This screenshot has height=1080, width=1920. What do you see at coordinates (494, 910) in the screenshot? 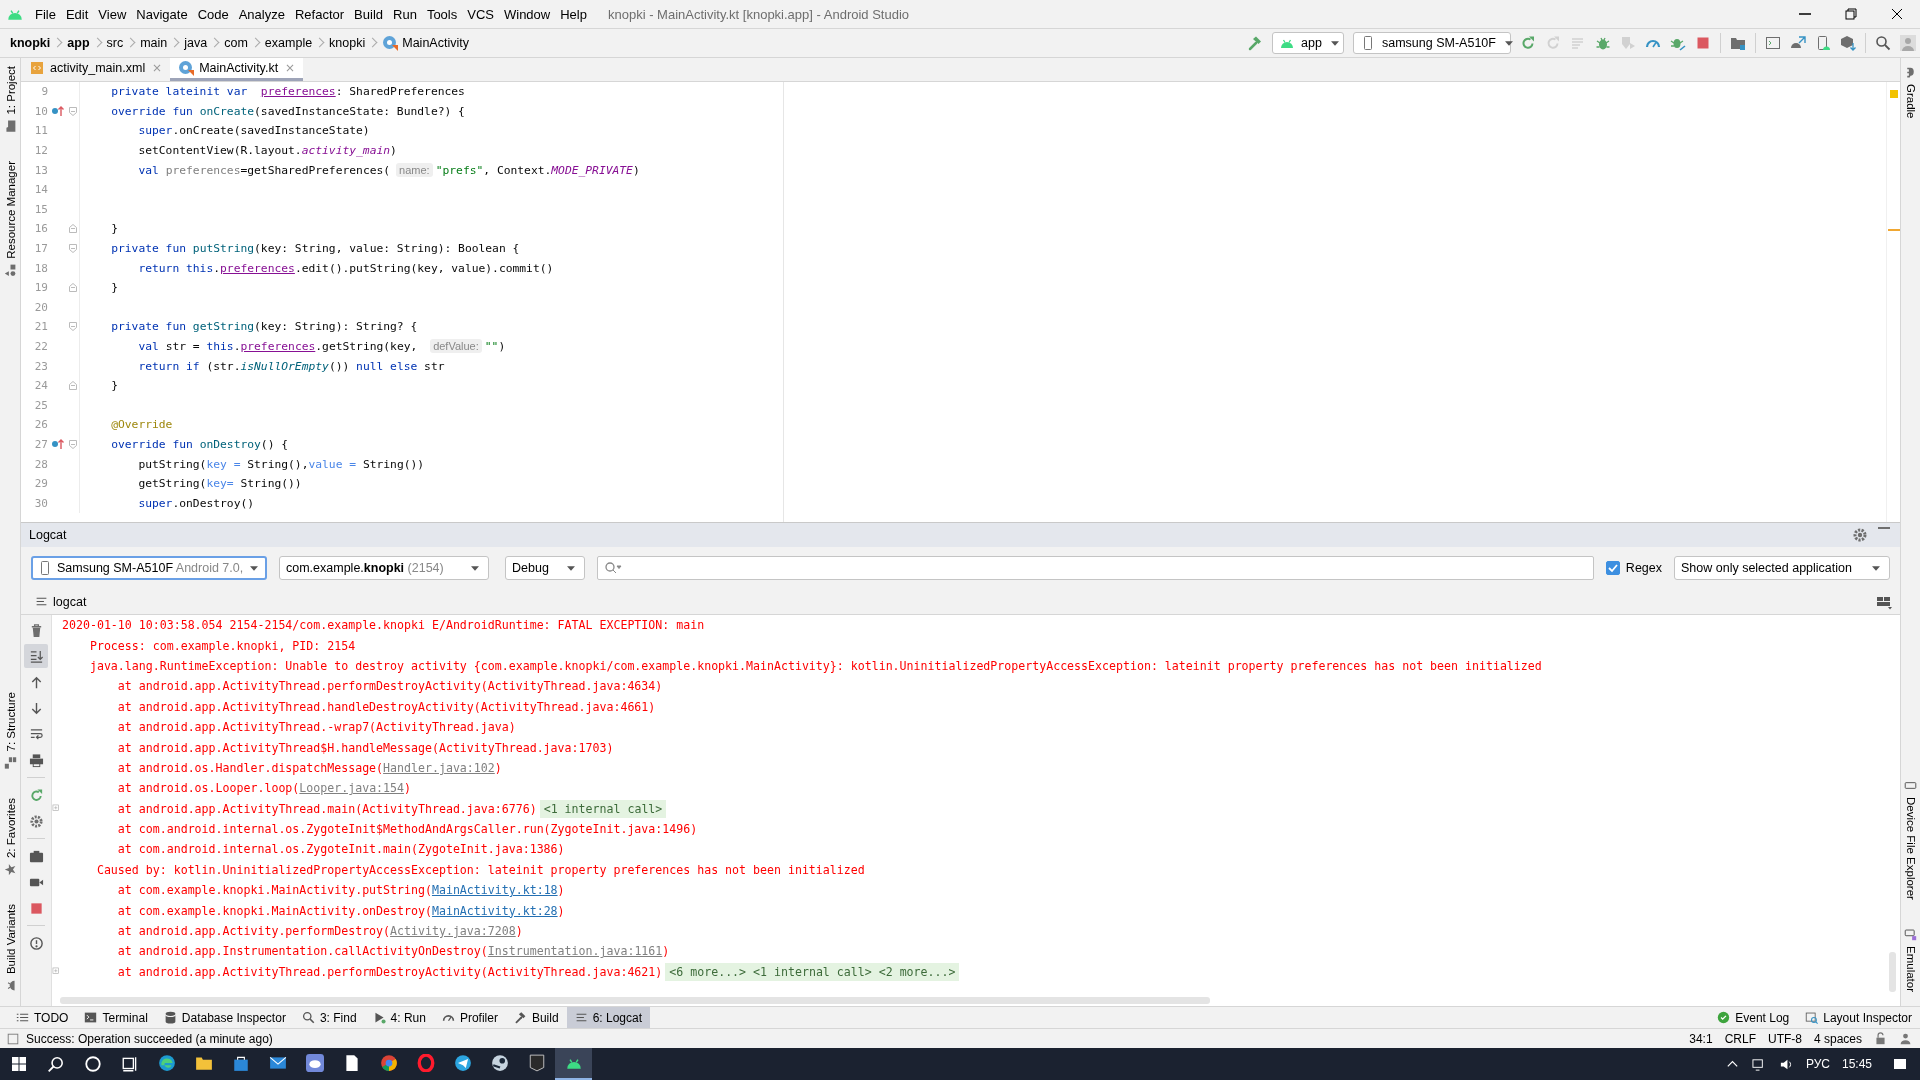
I see `file-link: MainActivity.kt:28` at bounding box center [494, 910].